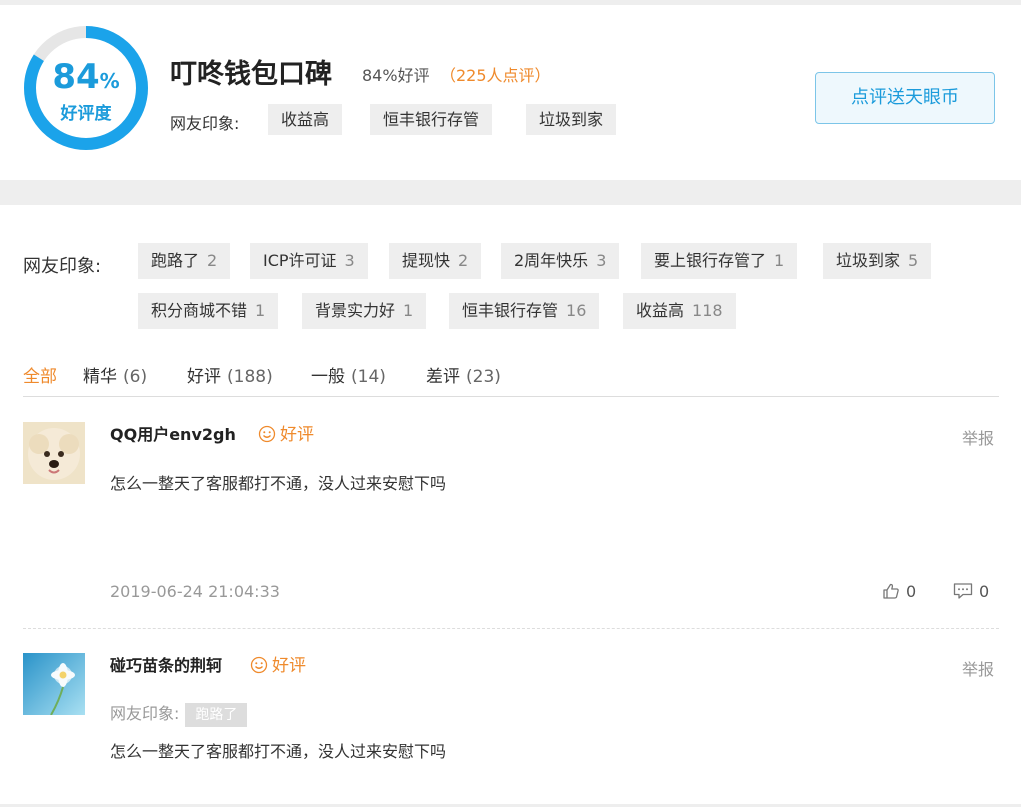  Describe the element at coordinates (62, 266) in the screenshot. I see `impression-label: 网友印象:` at that location.